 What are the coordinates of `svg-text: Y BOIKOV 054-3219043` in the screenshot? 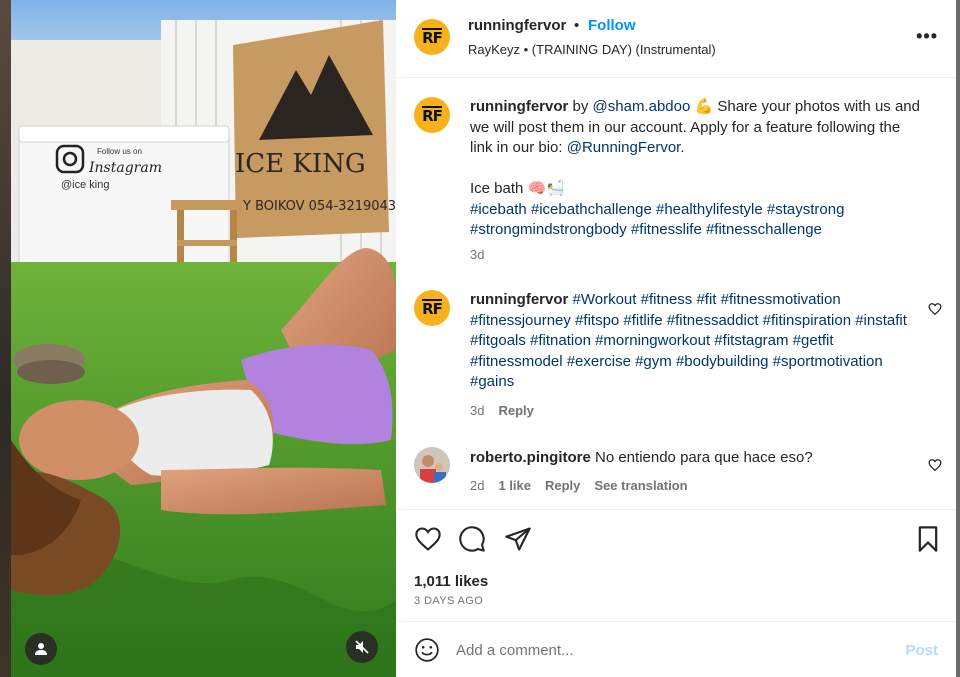 It's located at (319, 206).